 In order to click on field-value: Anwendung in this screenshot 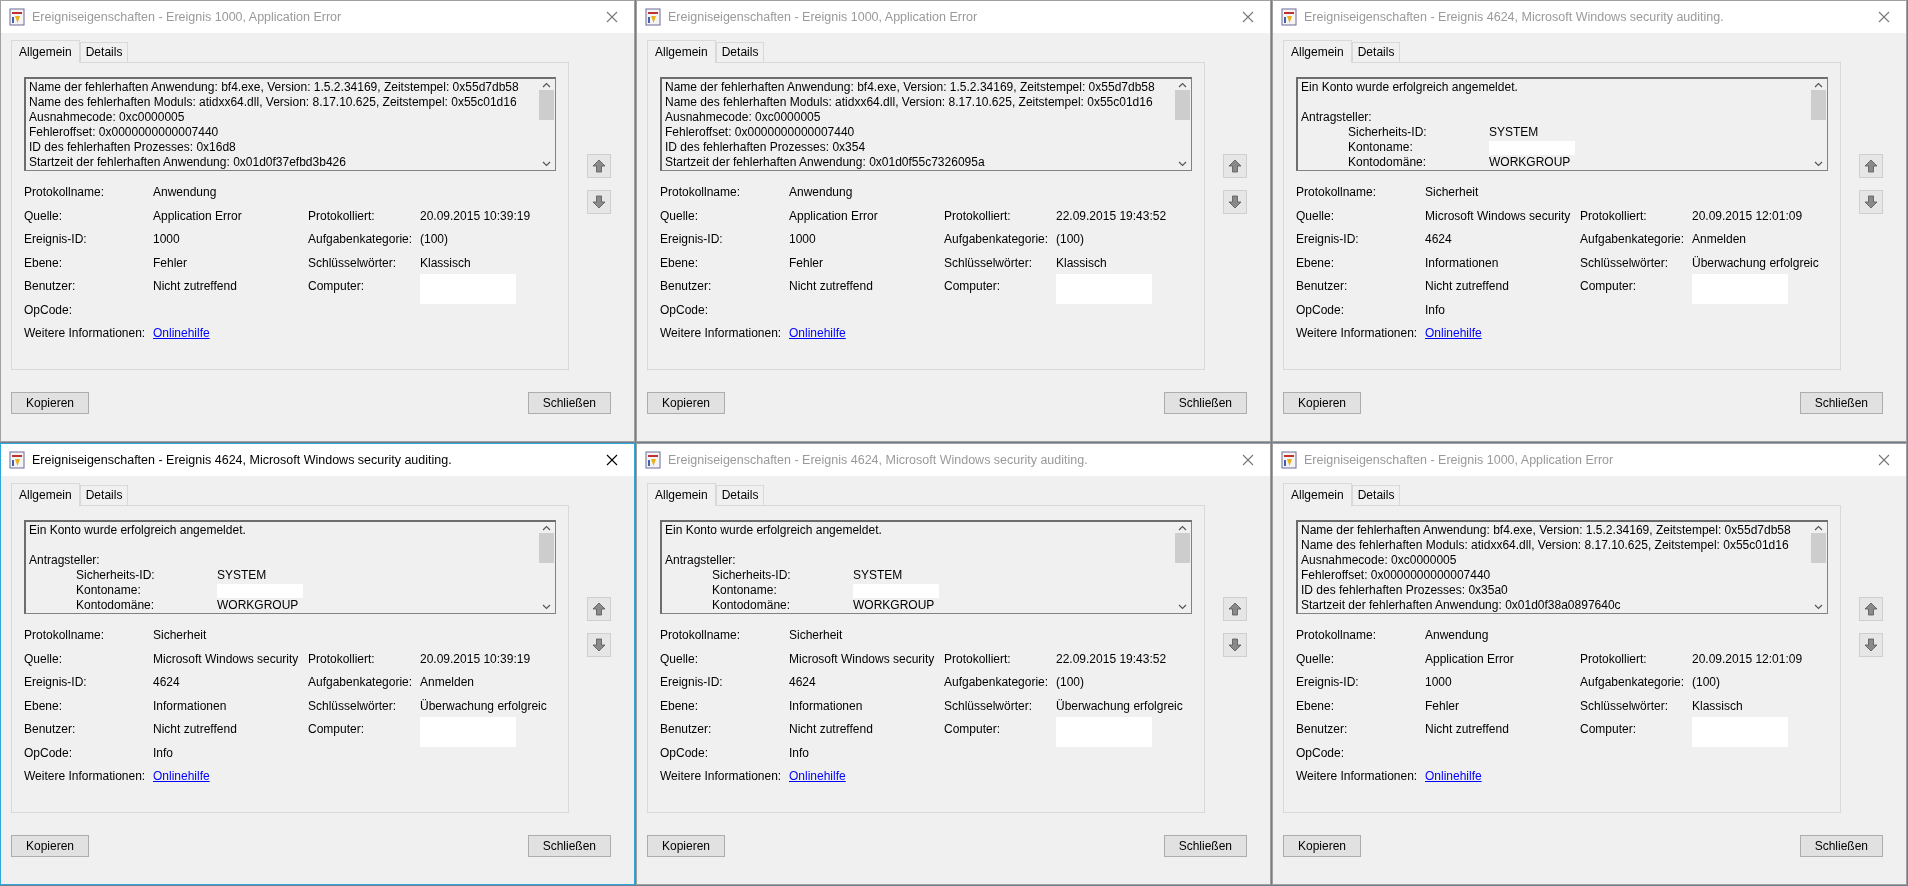, I will do `click(185, 192)`.